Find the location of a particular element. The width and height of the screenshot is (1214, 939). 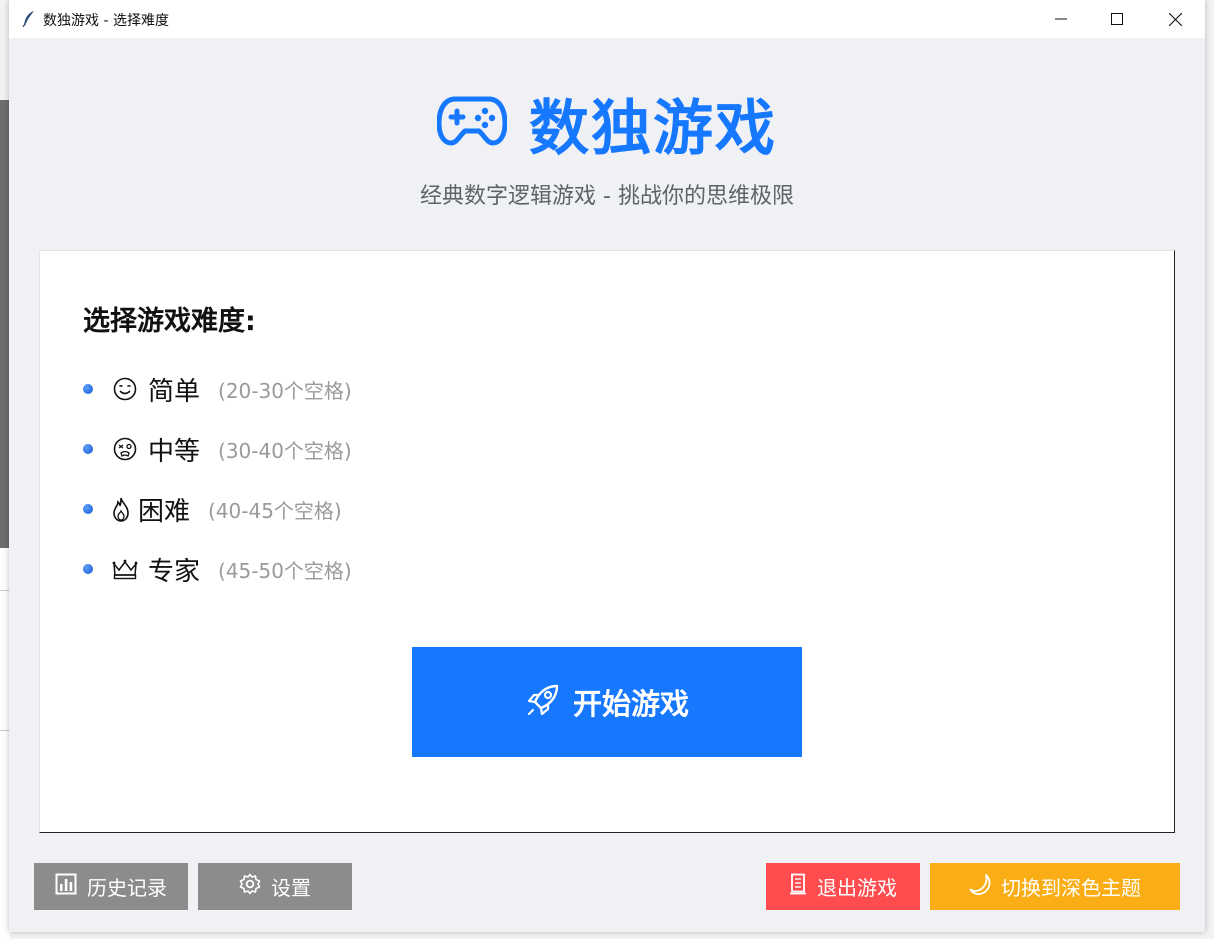

rocket-icon is located at coordinates (543, 702).